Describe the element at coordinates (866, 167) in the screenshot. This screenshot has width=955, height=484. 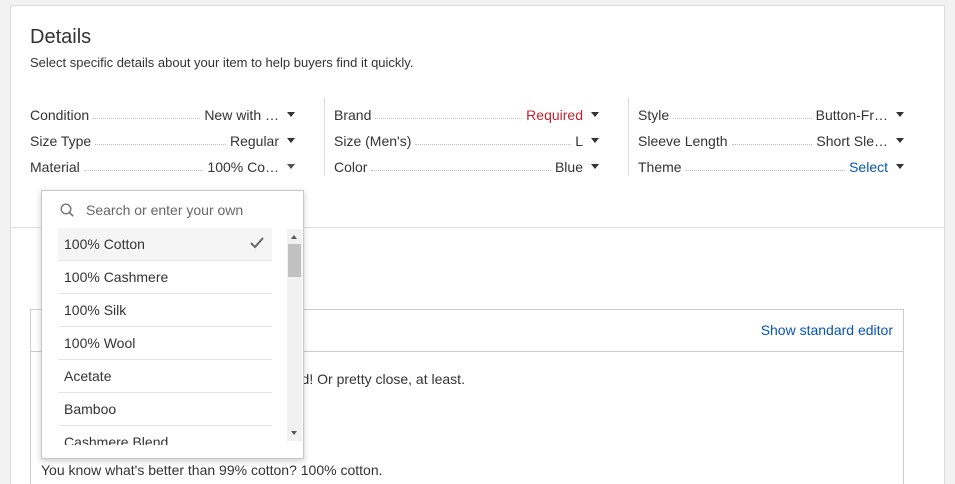
I see `field-value: Select` at that location.